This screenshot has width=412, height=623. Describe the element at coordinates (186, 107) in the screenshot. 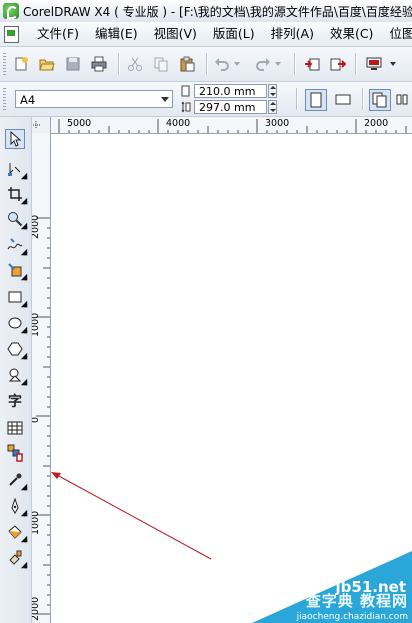

I see `height-icon` at that location.